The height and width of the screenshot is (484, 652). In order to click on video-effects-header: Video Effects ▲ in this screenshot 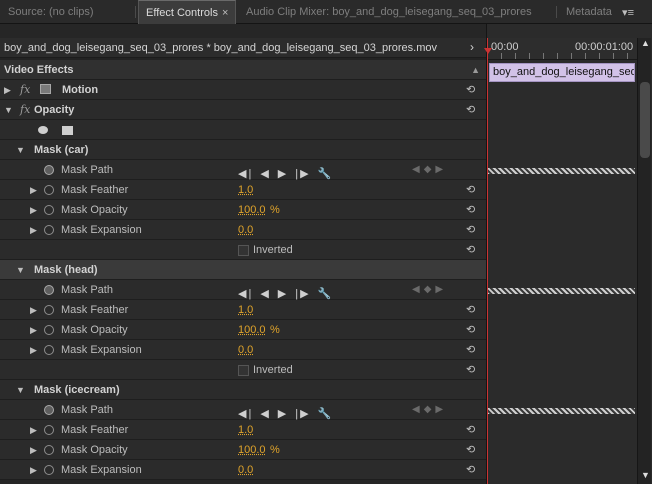, I will do `click(243, 70)`.